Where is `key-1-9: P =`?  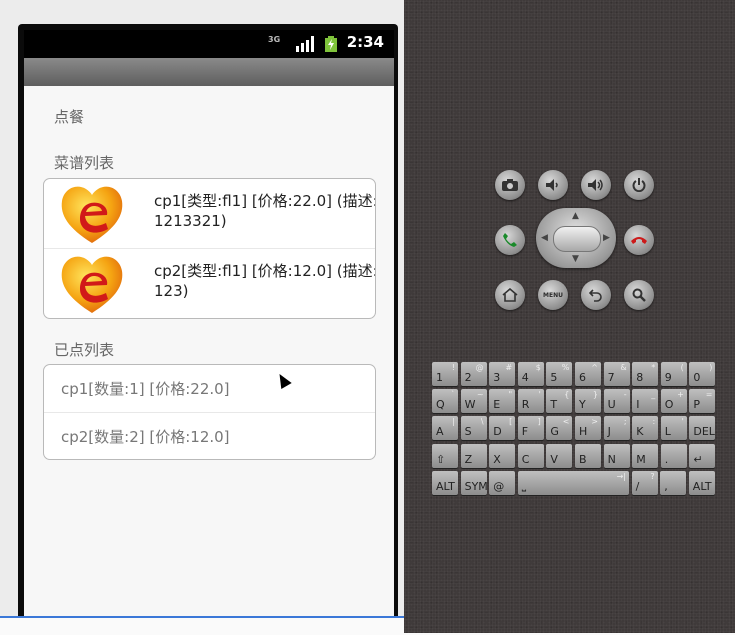 key-1-9: P = is located at coordinates (702, 401).